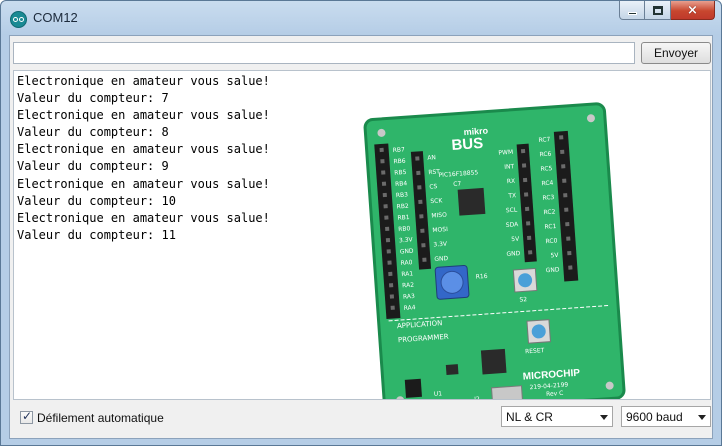  I want to click on pin-label: RB0, so click(404, 229).